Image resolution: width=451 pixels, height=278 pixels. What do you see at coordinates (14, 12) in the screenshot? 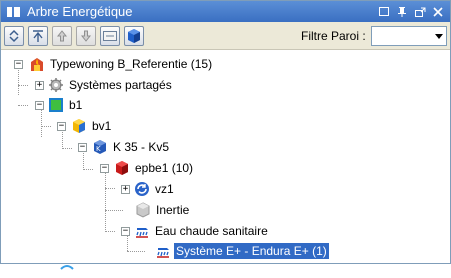
I see `window-icon` at bounding box center [14, 12].